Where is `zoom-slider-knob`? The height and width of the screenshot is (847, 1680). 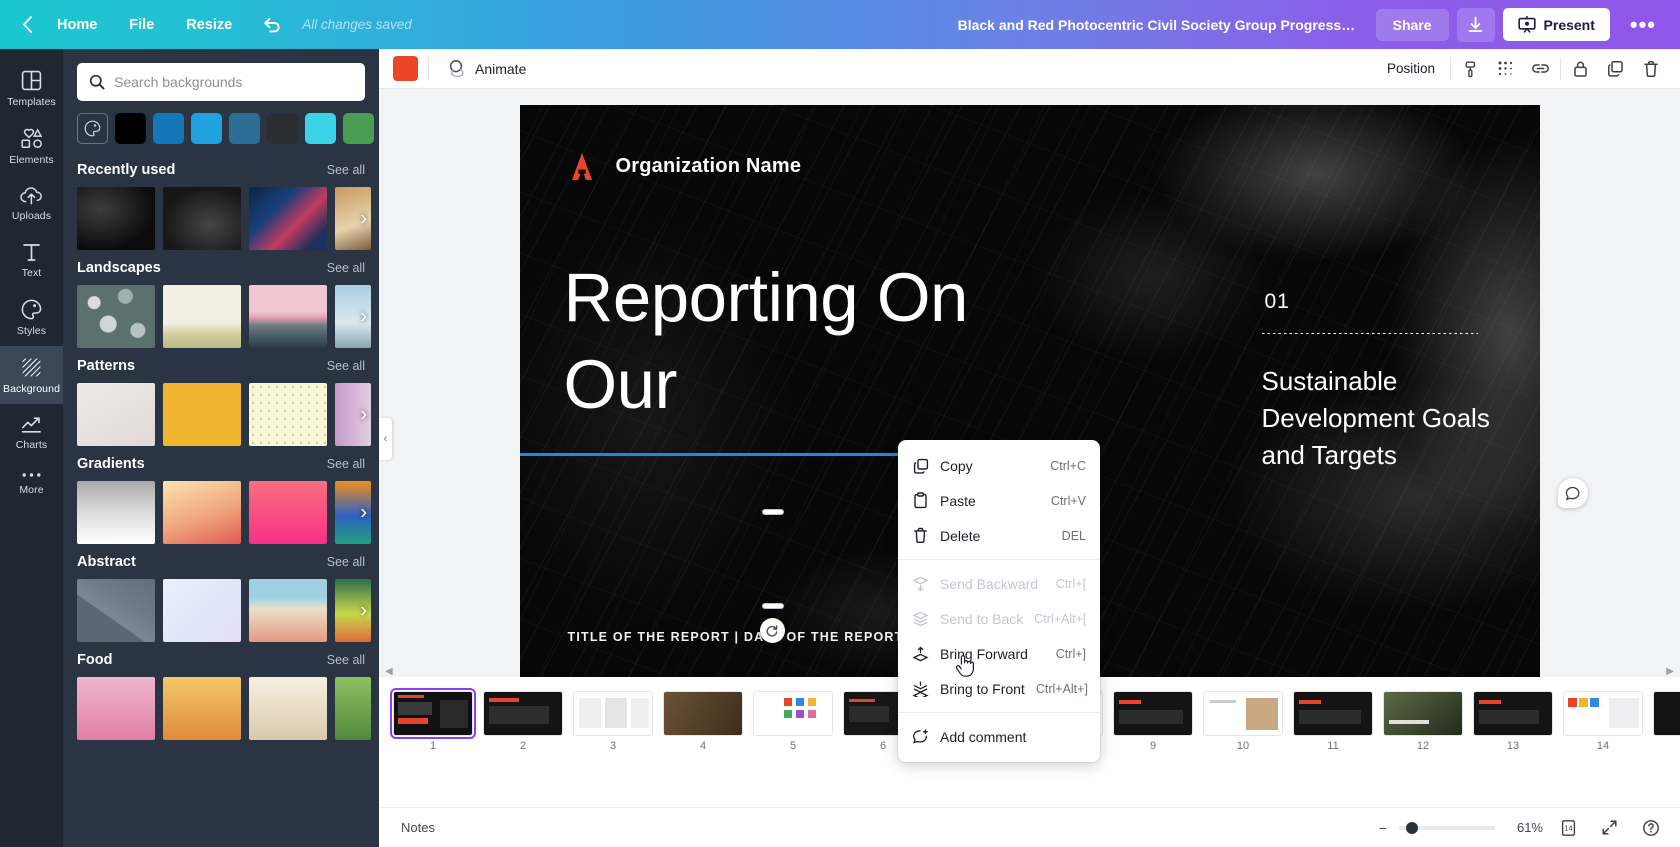
zoom-slider-knob is located at coordinates (1412, 827).